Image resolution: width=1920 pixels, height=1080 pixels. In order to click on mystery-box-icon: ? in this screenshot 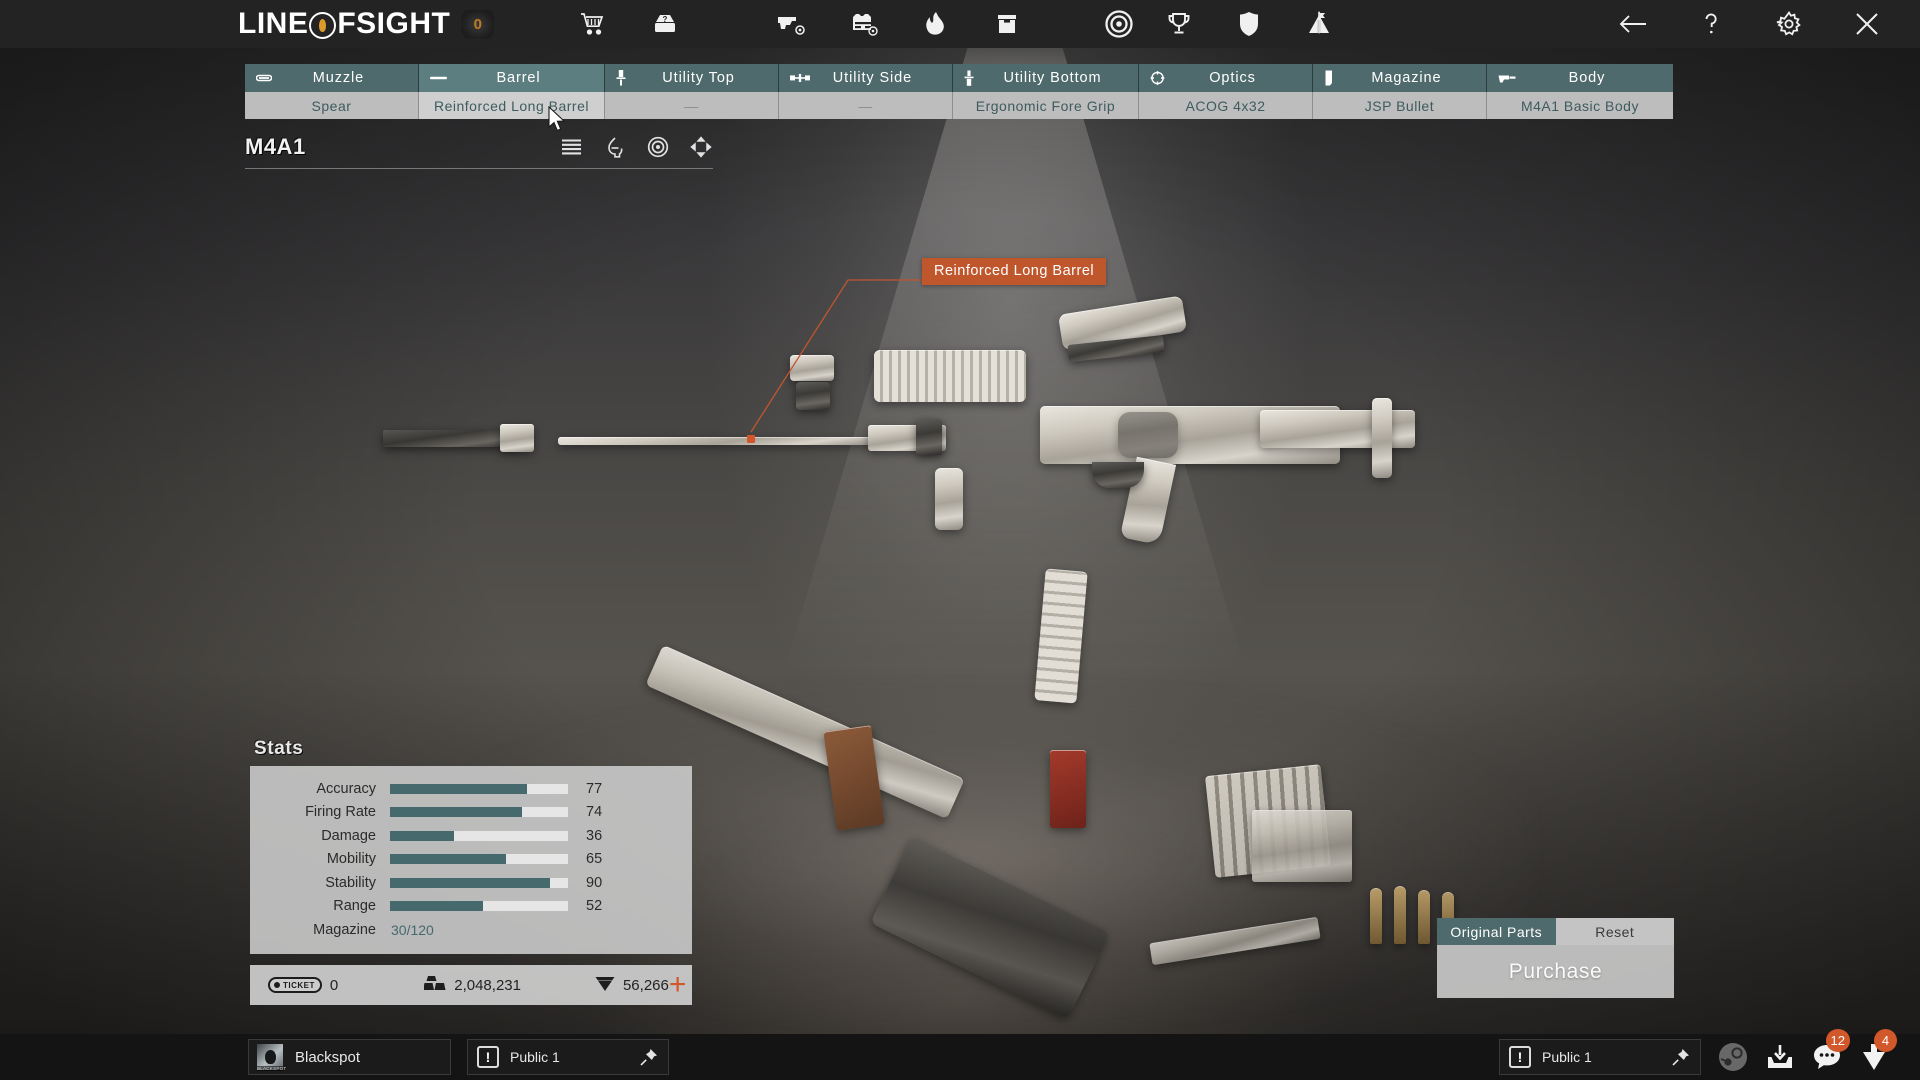, I will do `click(665, 24)`.